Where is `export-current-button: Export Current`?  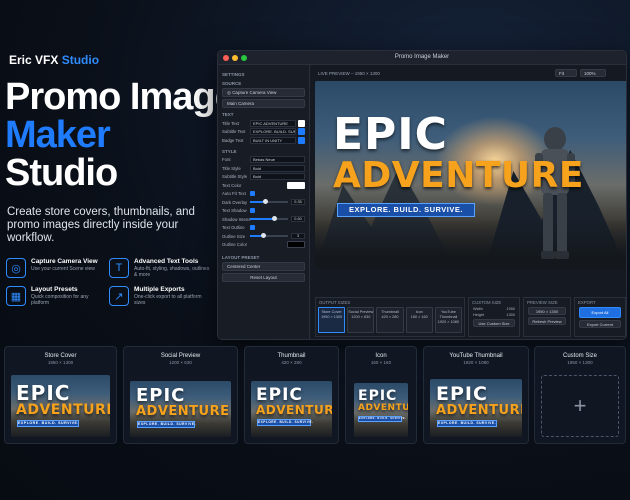
export-current-button: Export Current is located at coordinates (600, 324).